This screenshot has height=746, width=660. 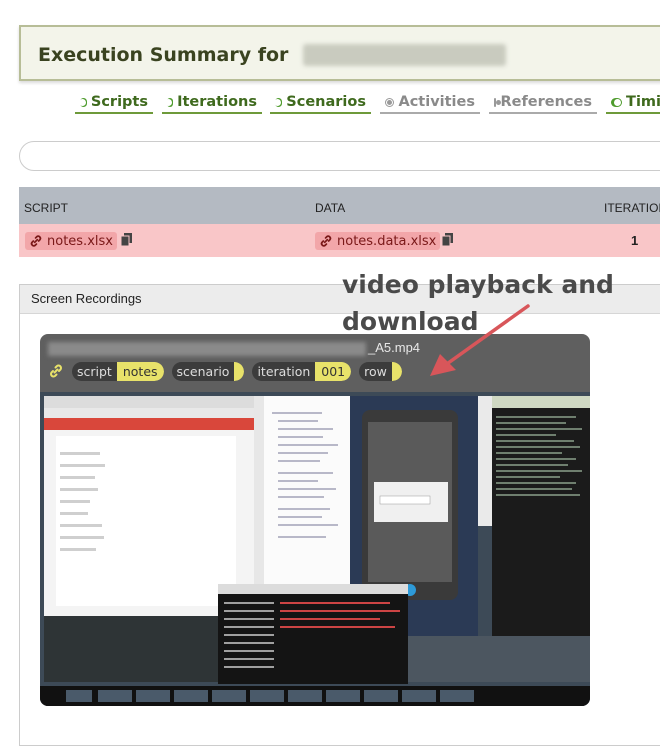 What do you see at coordinates (632, 208) in the screenshot?
I see `col-iteration: ITERATION` at bounding box center [632, 208].